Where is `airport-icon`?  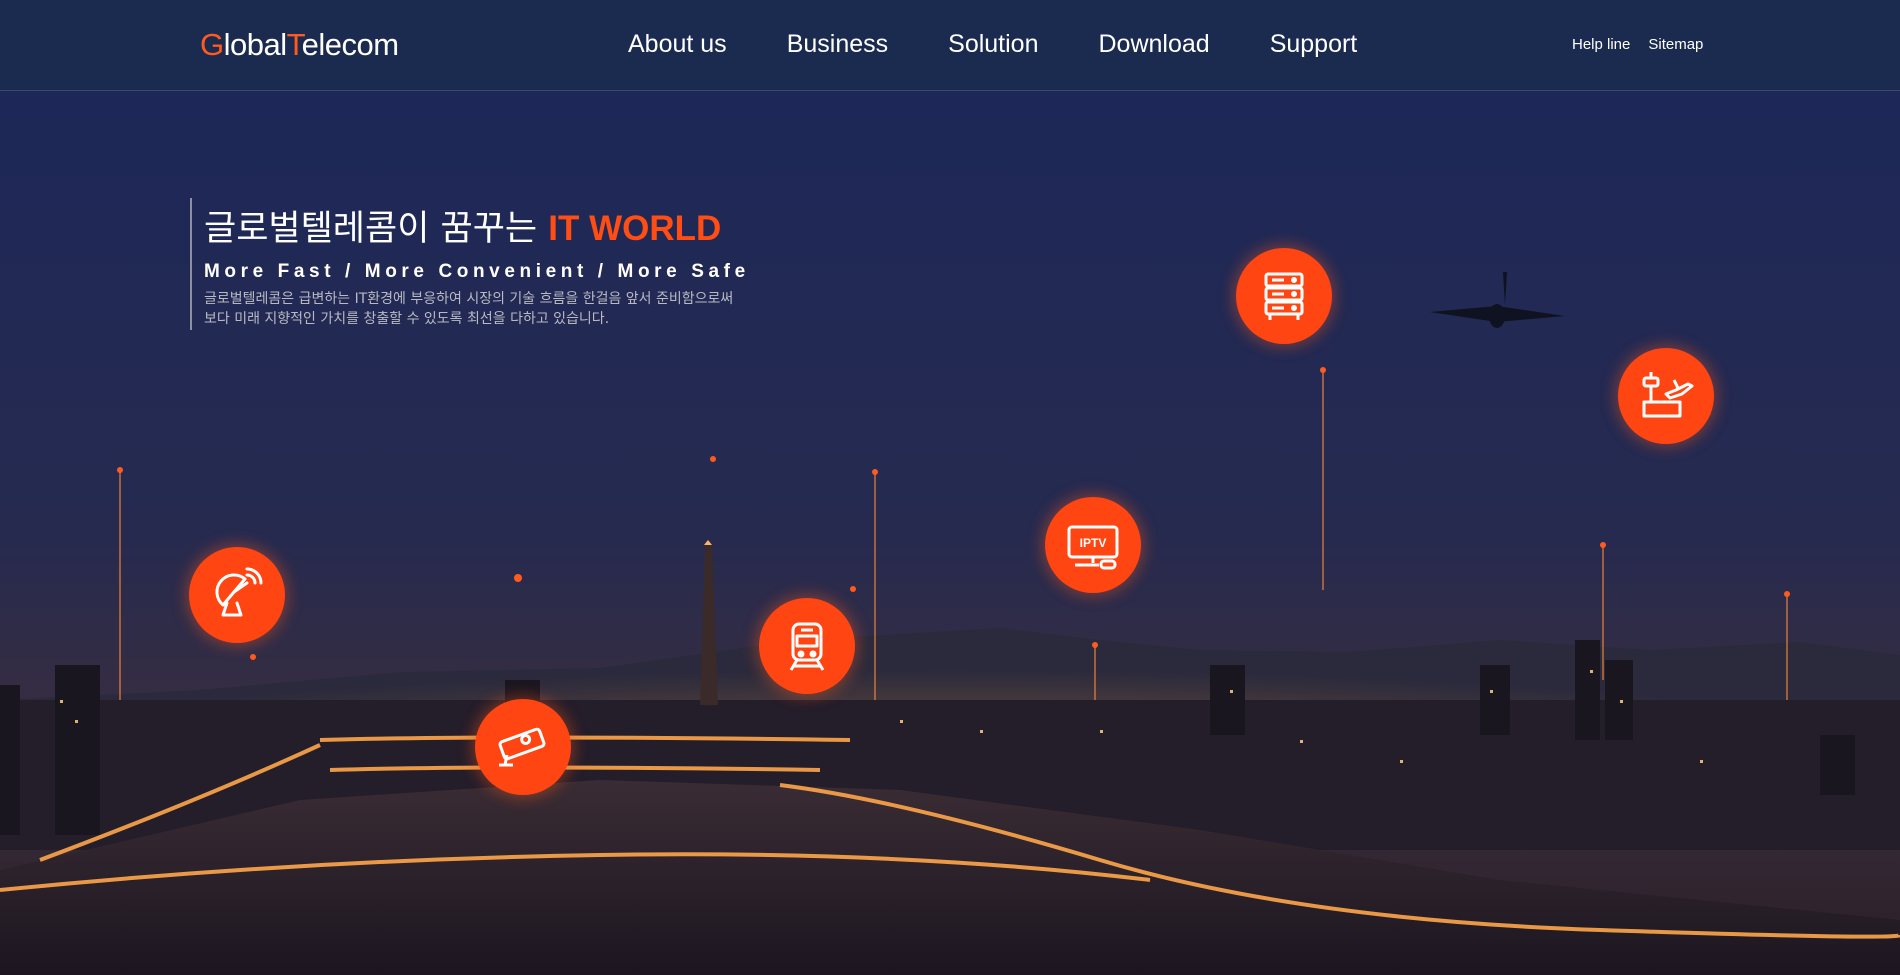 airport-icon is located at coordinates (1666, 396).